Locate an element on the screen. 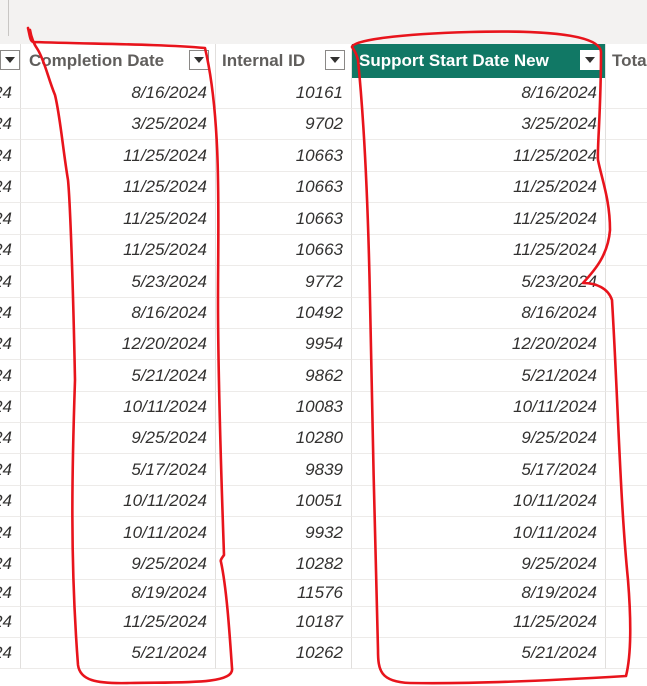  table-row: 2410/11/20241008310/11/2024 is located at coordinates (323, 407).